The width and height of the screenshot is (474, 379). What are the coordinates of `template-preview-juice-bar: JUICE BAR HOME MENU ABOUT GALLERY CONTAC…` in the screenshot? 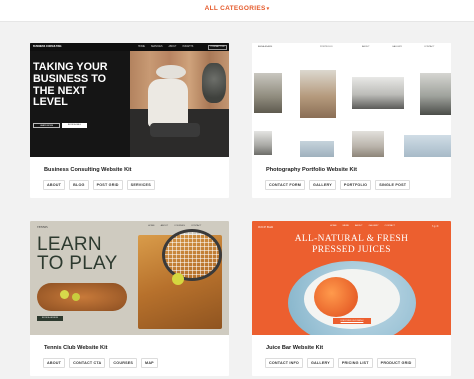 It's located at (351, 278).